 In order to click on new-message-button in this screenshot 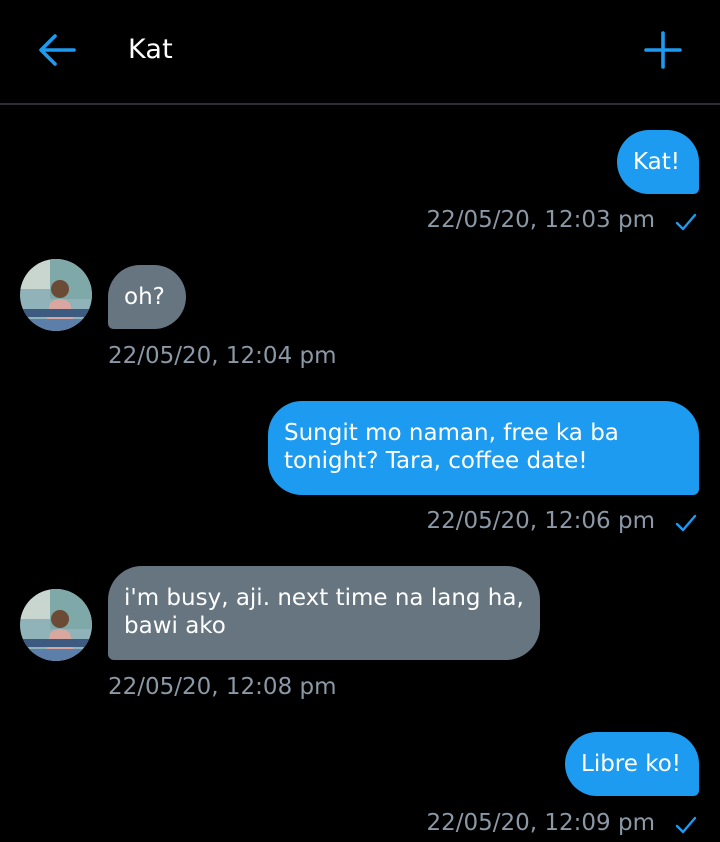, I will do `click(663, 50)`.